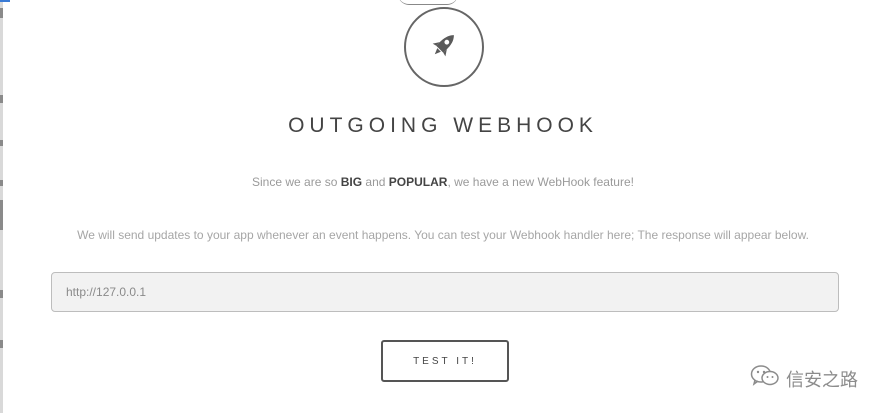  I want to click on background-window-edge, so click(1, 206).